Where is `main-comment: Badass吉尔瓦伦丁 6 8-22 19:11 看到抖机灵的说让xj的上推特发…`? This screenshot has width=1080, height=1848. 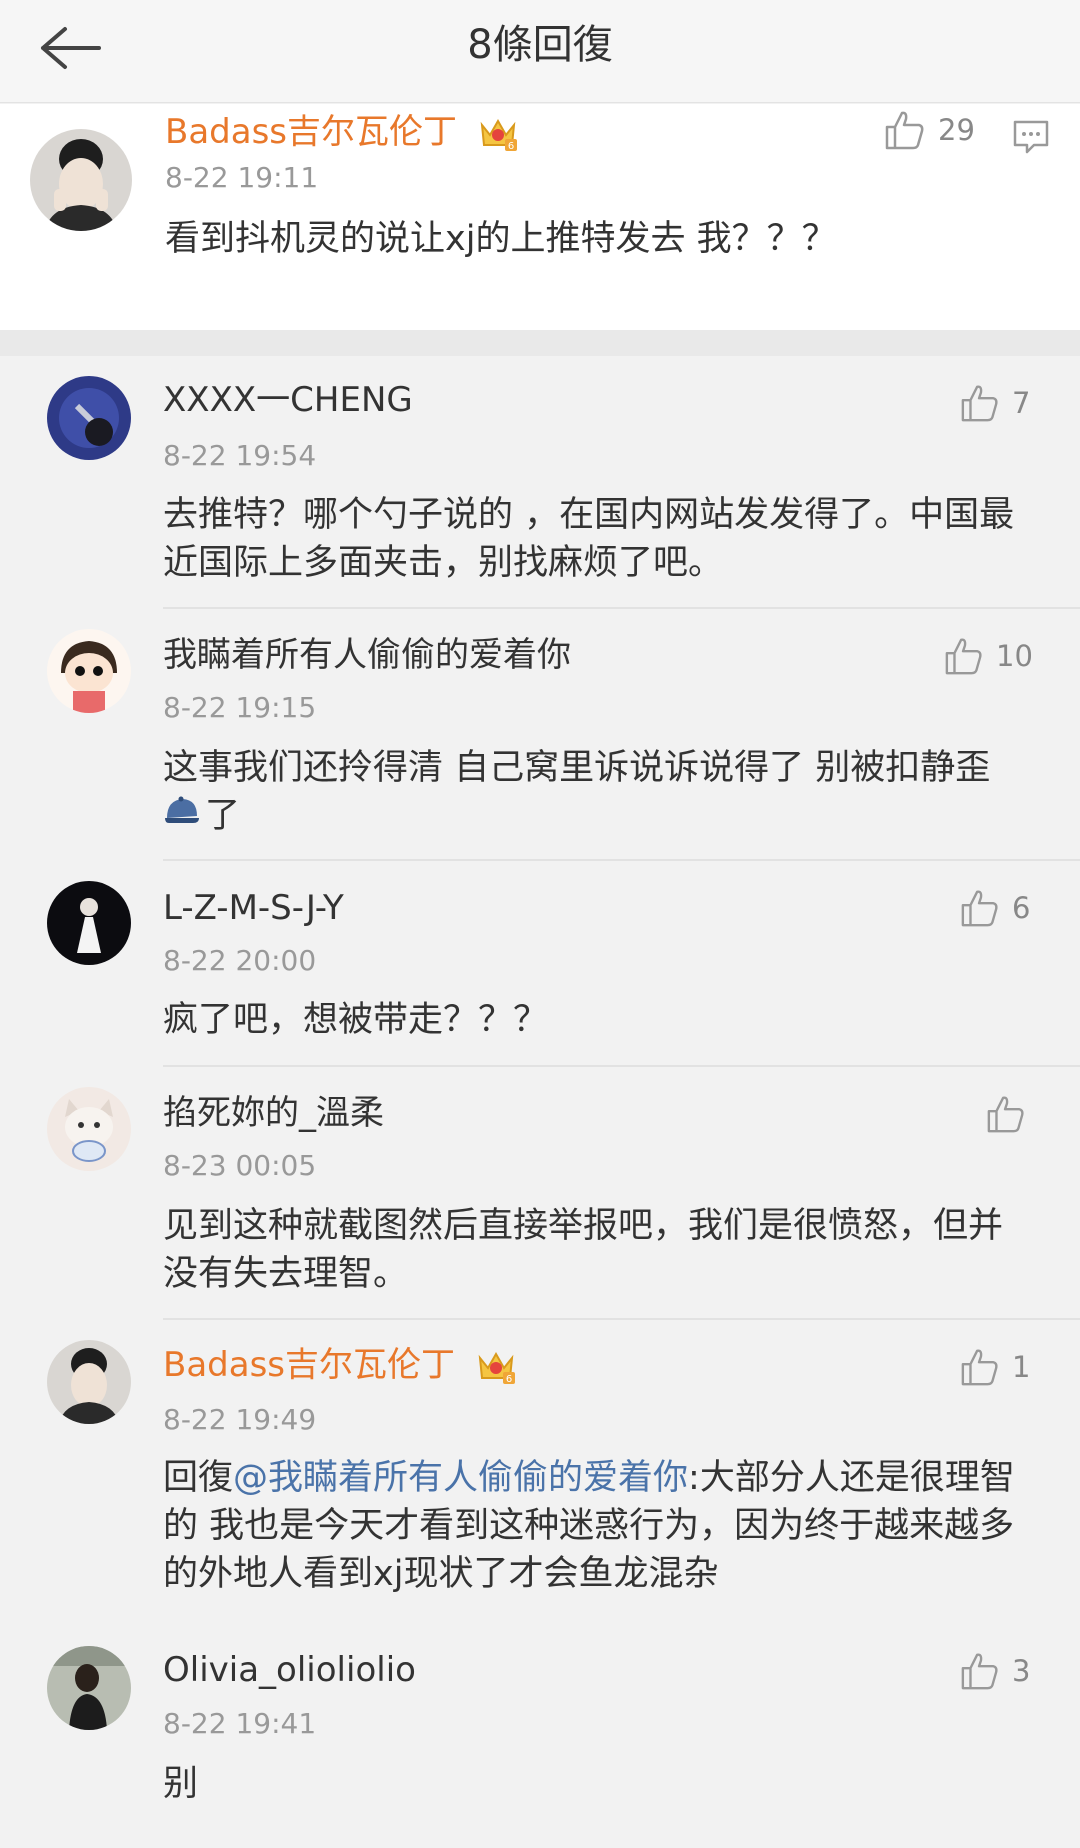 main-comment: Badass吉尔瓦伦丁 6 8-22 19:11 看到抖机灵的说让xj的上推特发… is located at coordinates (540, 217).